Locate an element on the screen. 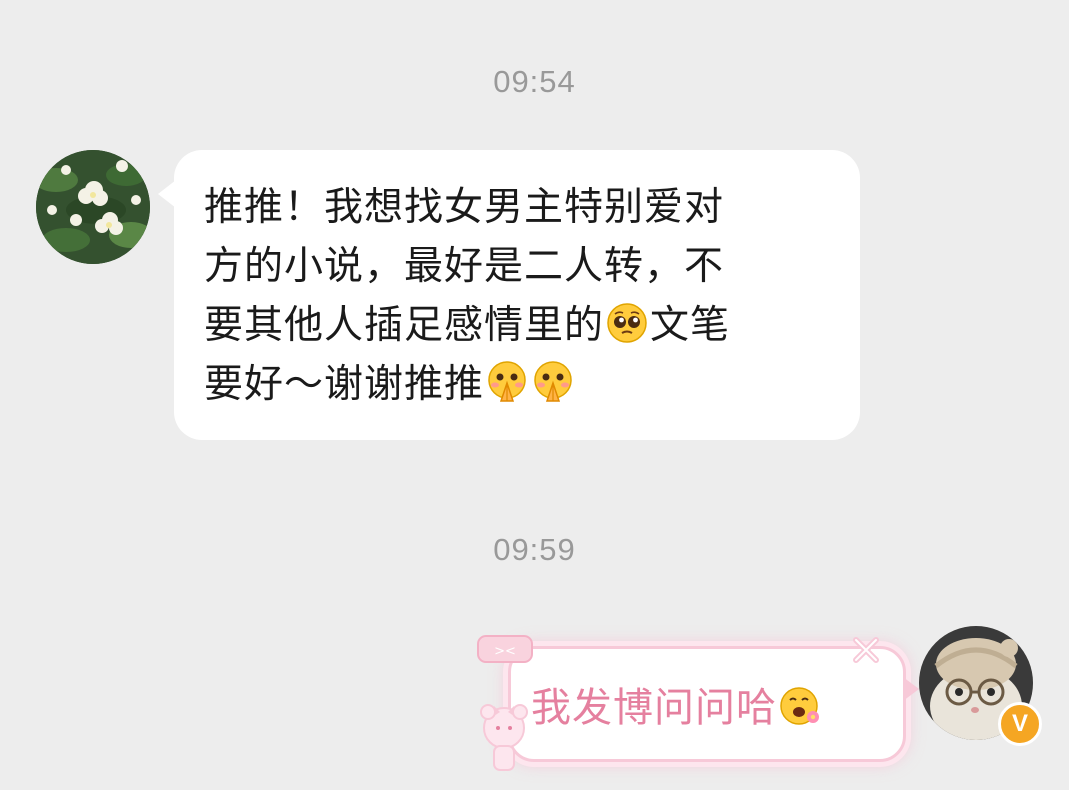 The width and height of the screenshot is (1069, 790). contact-avatar is located at coordinates (93, 207).